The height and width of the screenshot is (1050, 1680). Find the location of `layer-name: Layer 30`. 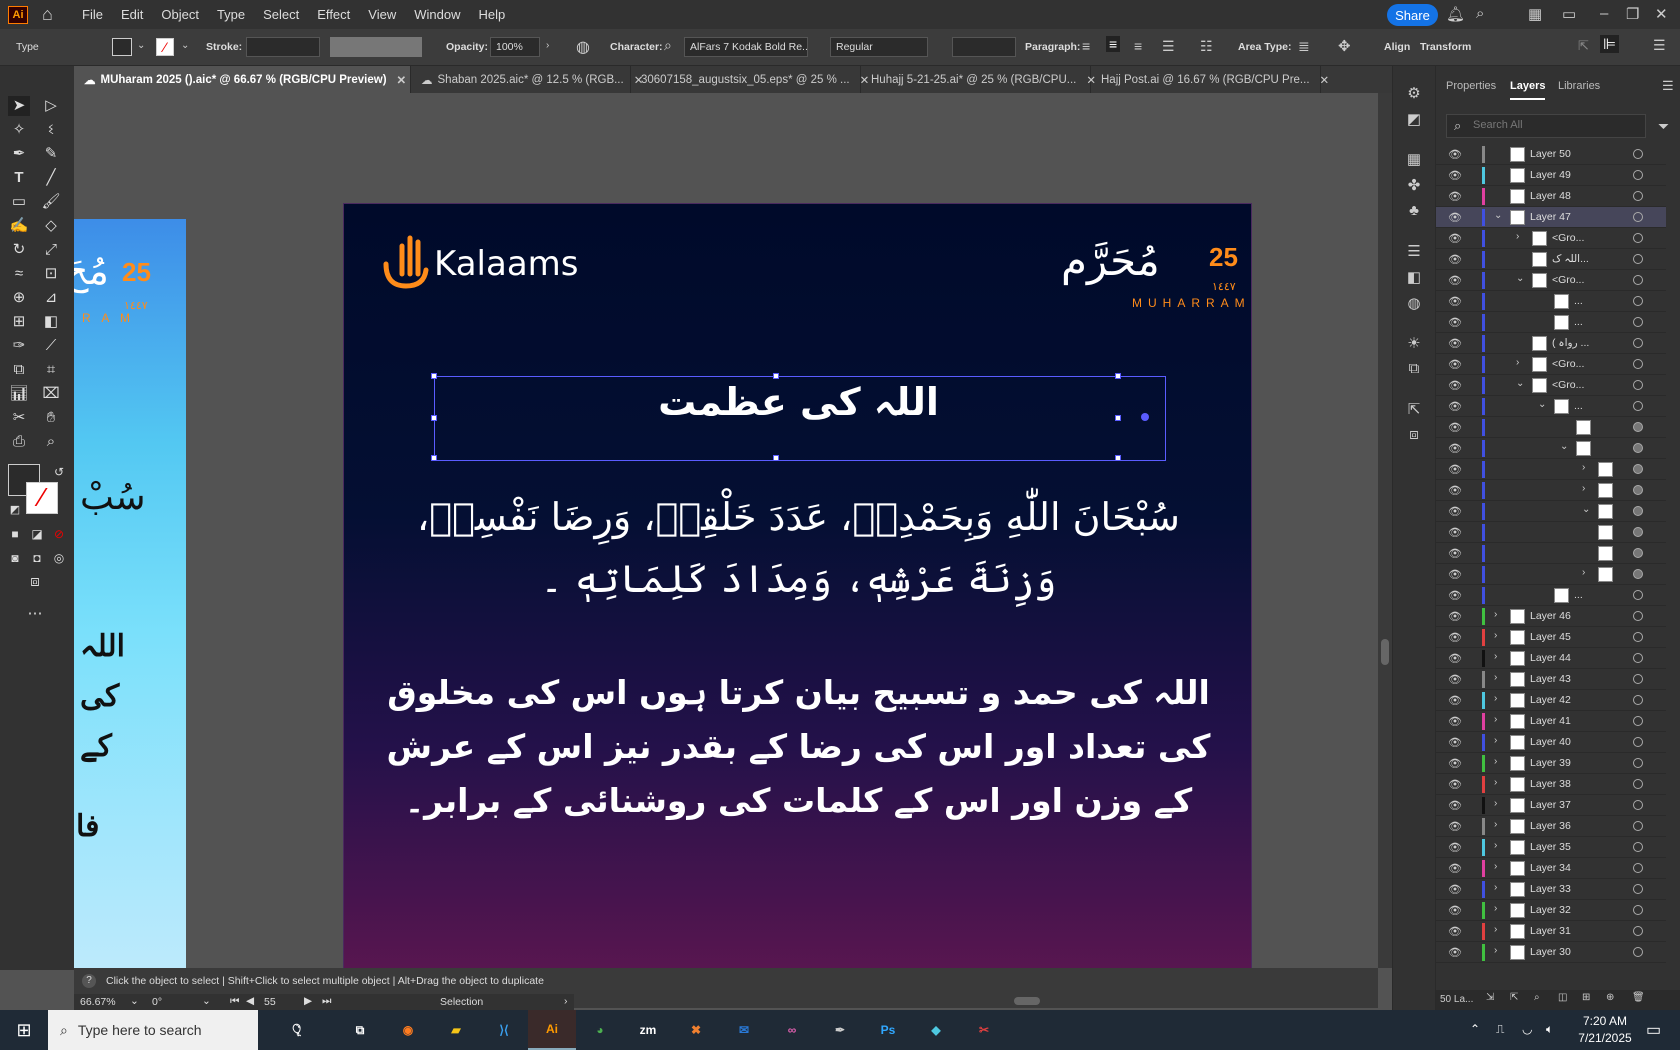

layer-name: Layer 30 is located at coordinates (1550, 952).